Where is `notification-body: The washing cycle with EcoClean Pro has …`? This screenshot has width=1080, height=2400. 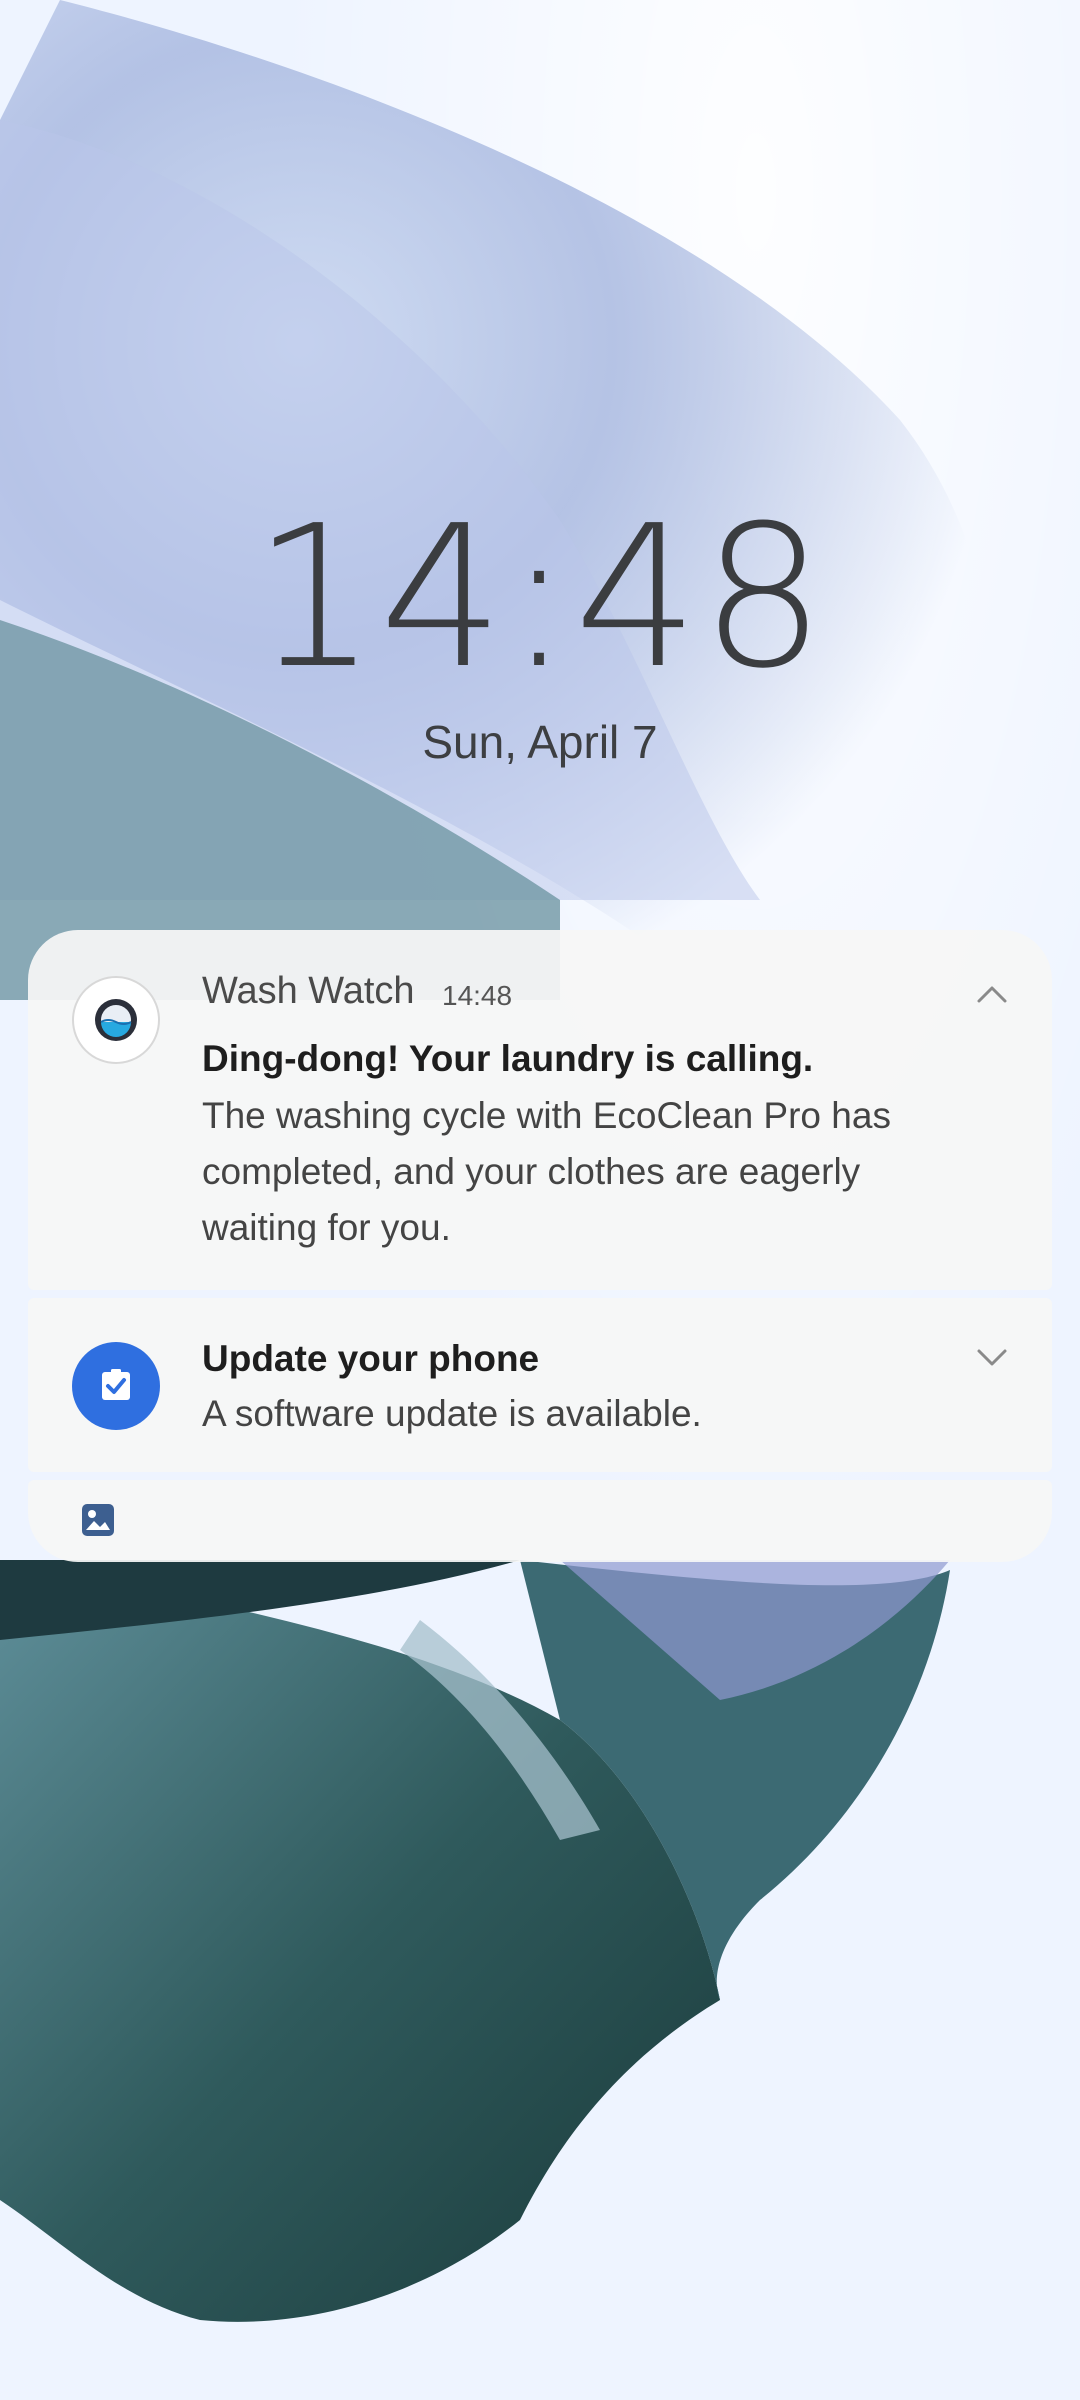
notification-body: The washing cycle with EcoClean Pro has … is located at coordinates (546, 1171).